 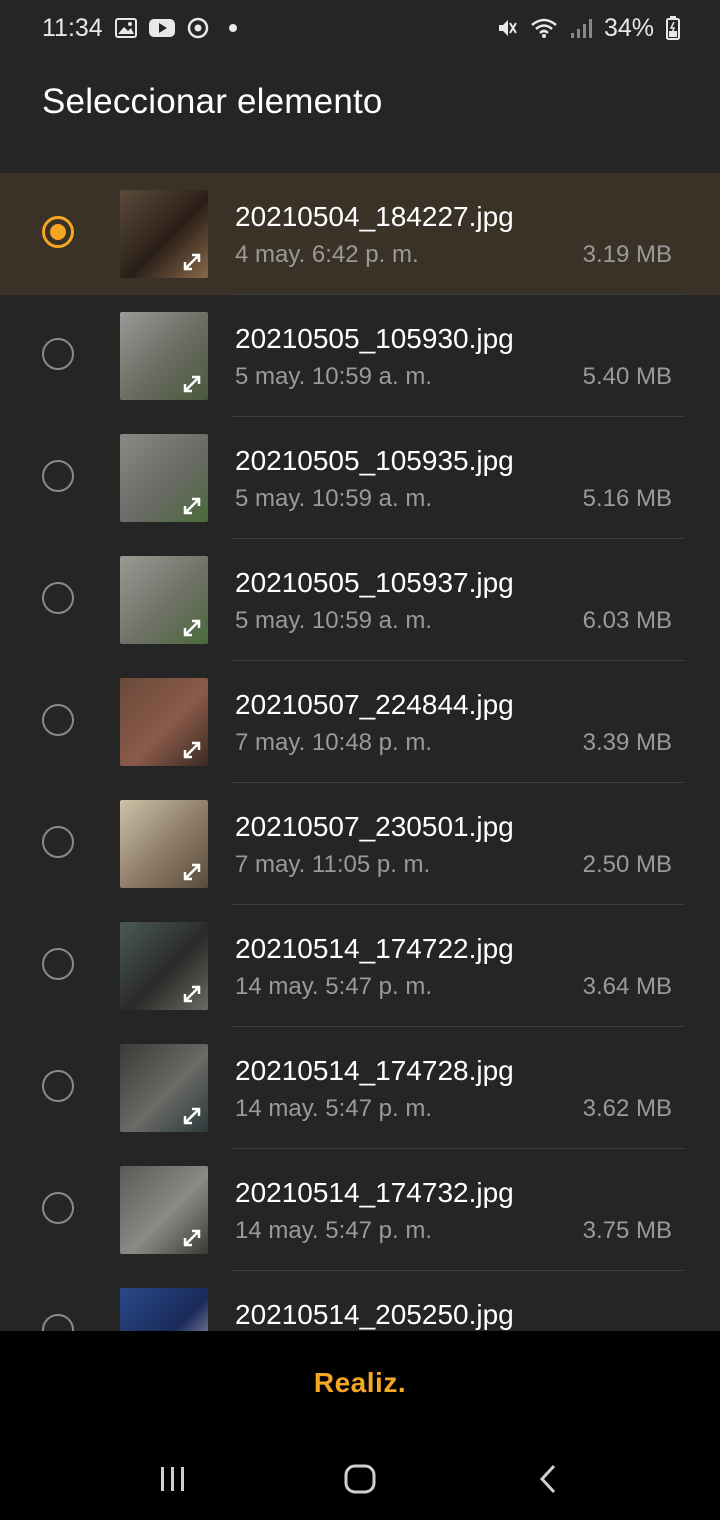 I want to click on file-size: 6.03 MB, so click(x=627, y=620).